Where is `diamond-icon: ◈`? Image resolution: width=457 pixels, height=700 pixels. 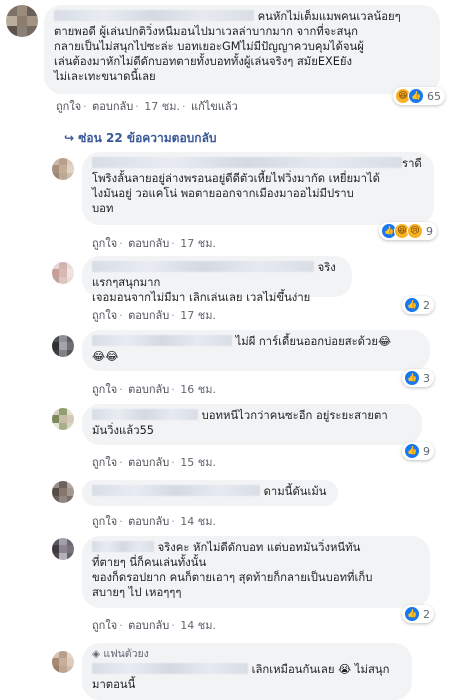
diamond-icon: ◈ is located at coordinates (96, 654).